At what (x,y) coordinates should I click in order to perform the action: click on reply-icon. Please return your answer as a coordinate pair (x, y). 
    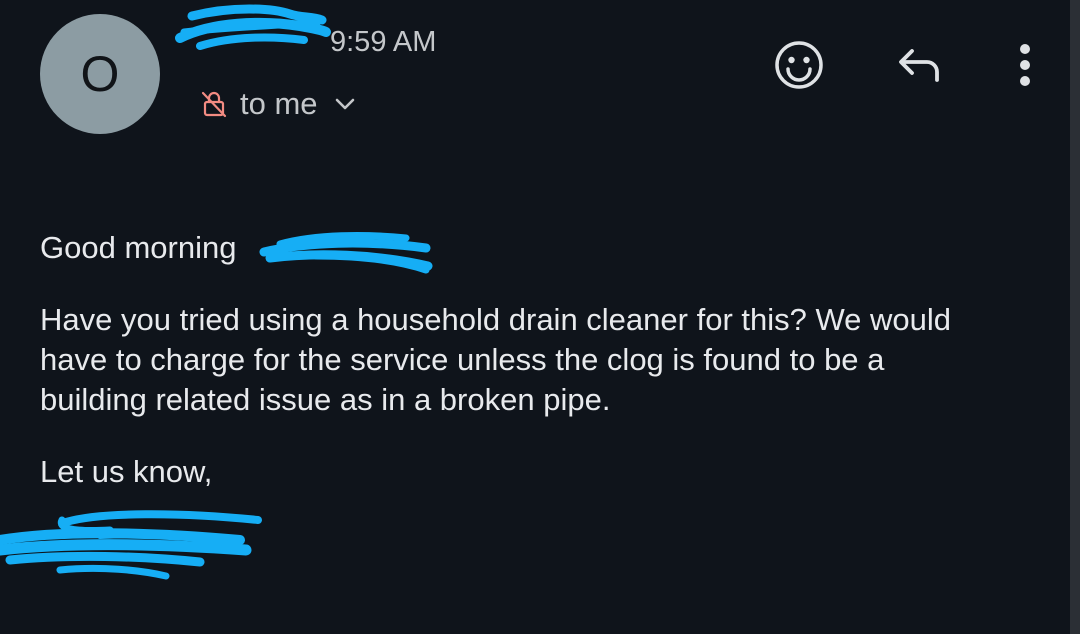
    Looking at the image, I should click on (919, 65).